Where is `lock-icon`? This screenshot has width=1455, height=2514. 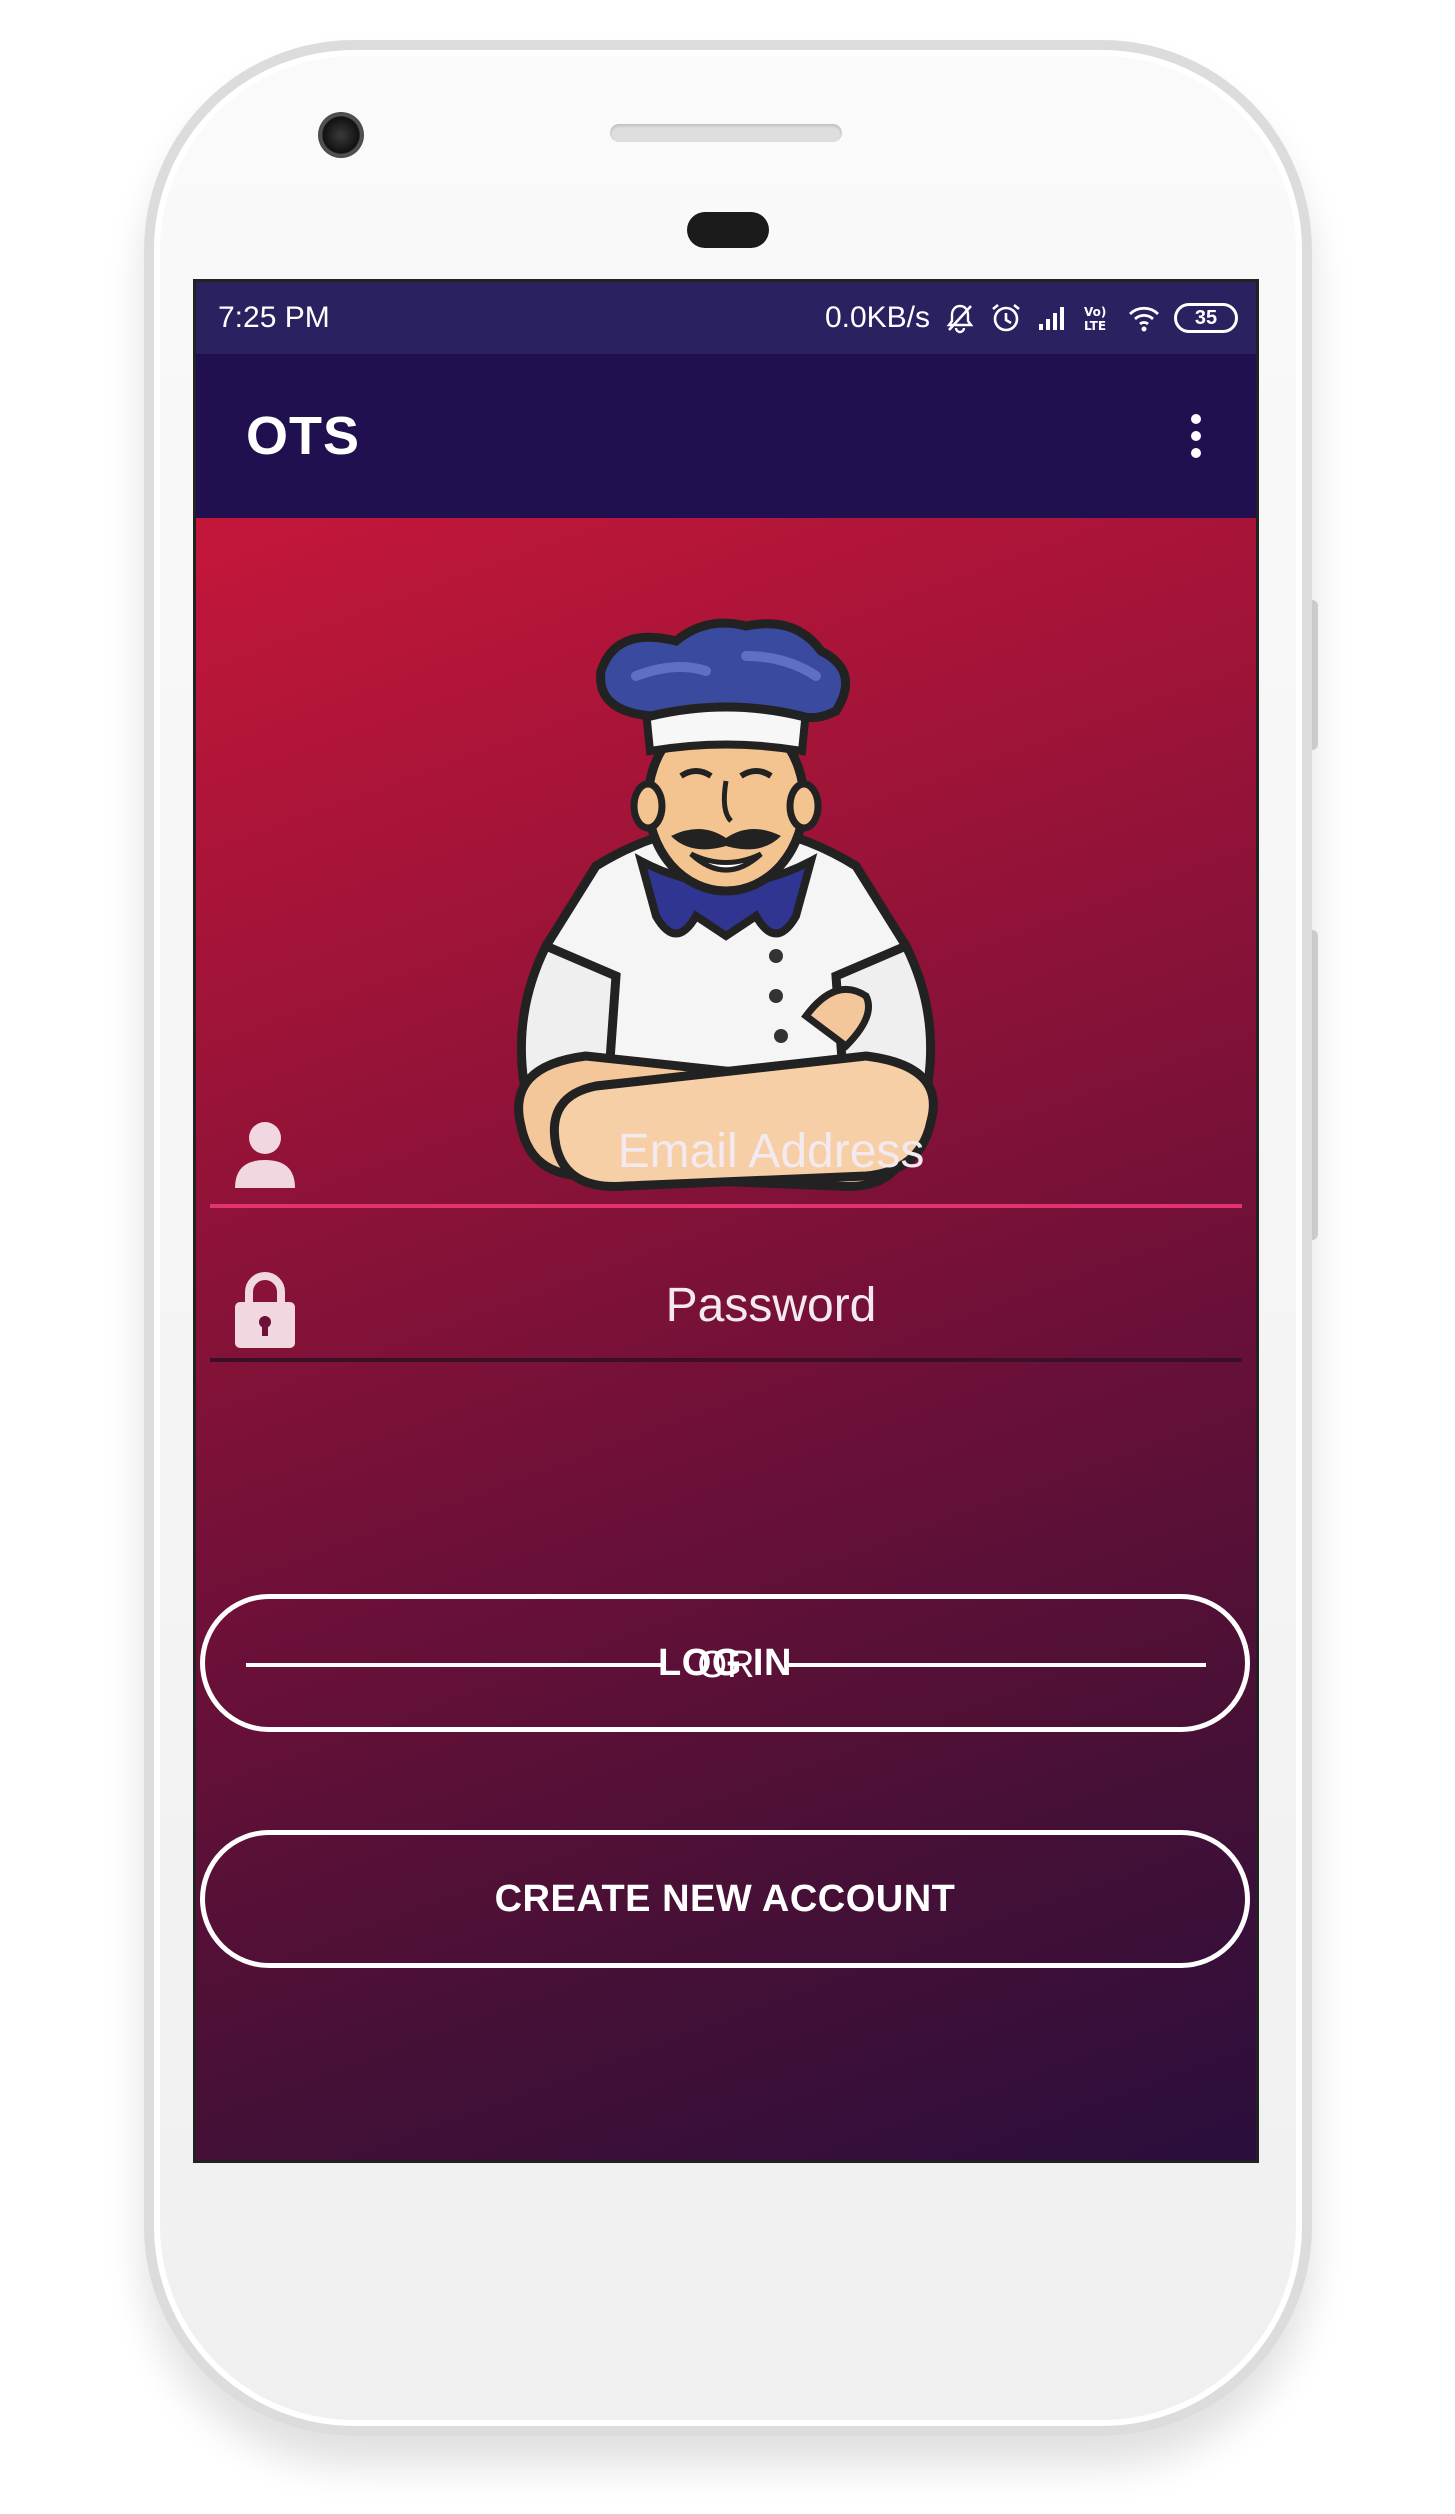 lock-icon is located at coordinates (265, 1310).